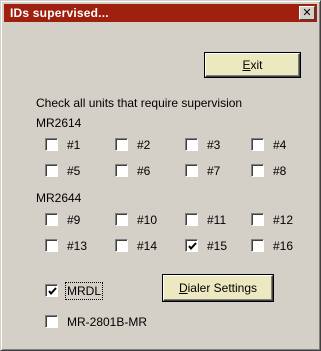 The width and height of the screenshot is (321, 351). I want to click on unit-checkbox: #1, so click(75, 146).